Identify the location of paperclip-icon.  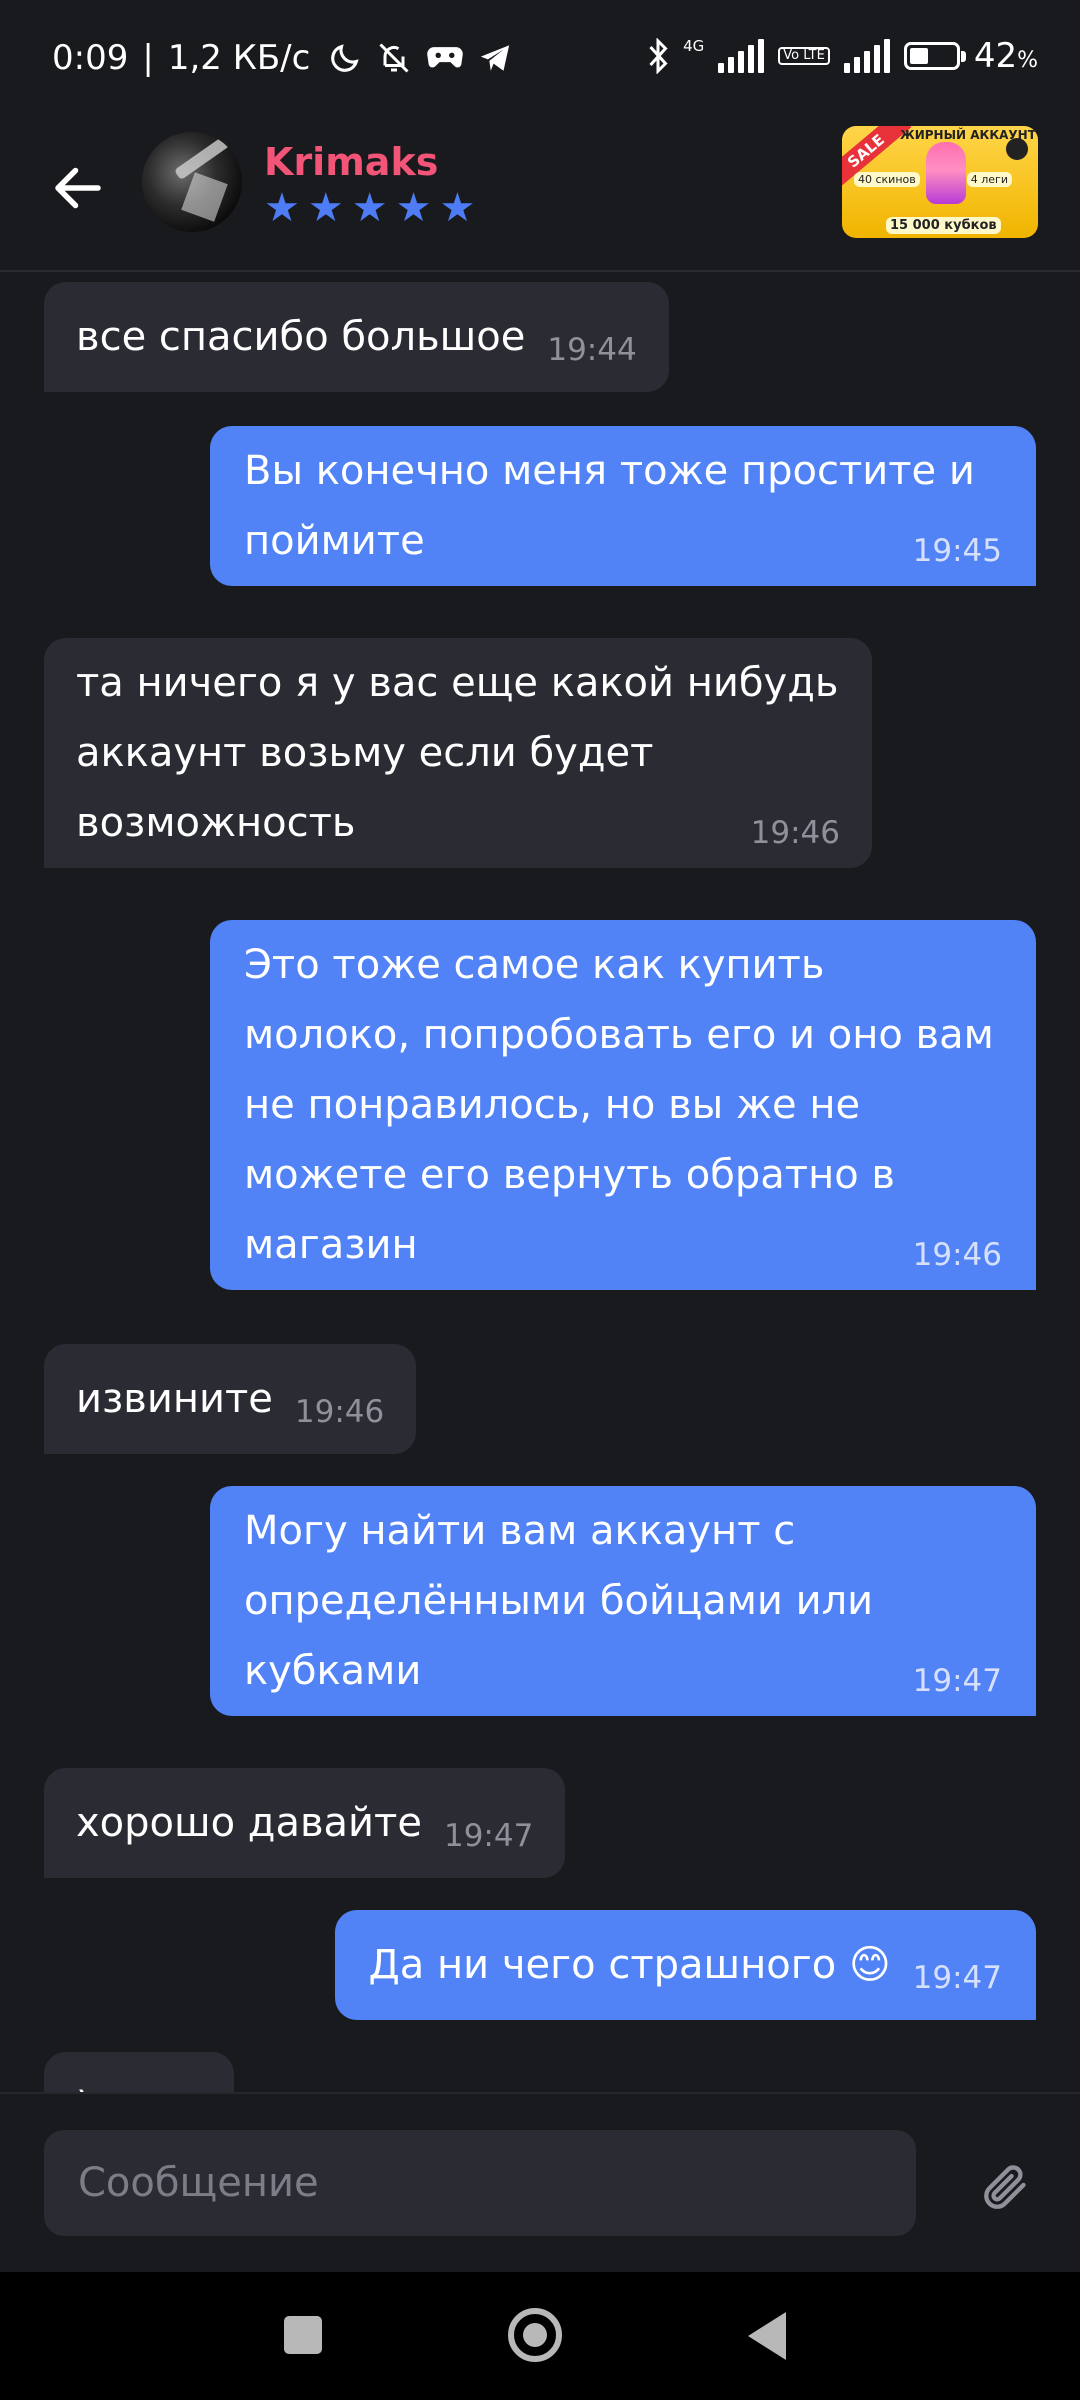
(1004, 2186).